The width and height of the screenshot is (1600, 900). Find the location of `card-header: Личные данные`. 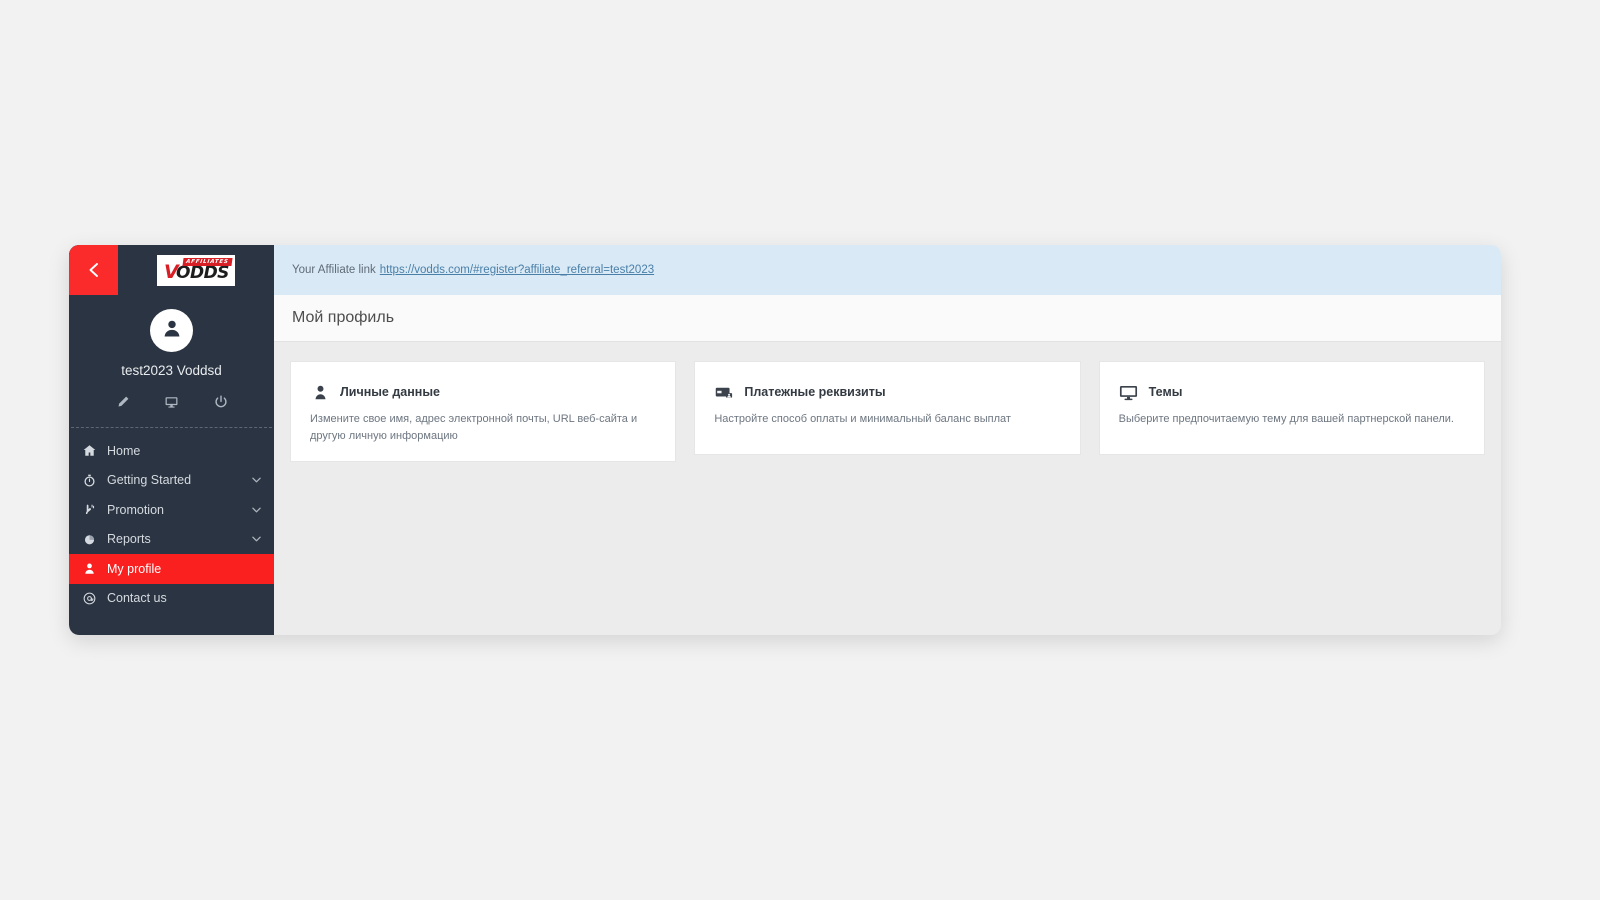

card-header: Личные данные is located at coordinates (483, 392).